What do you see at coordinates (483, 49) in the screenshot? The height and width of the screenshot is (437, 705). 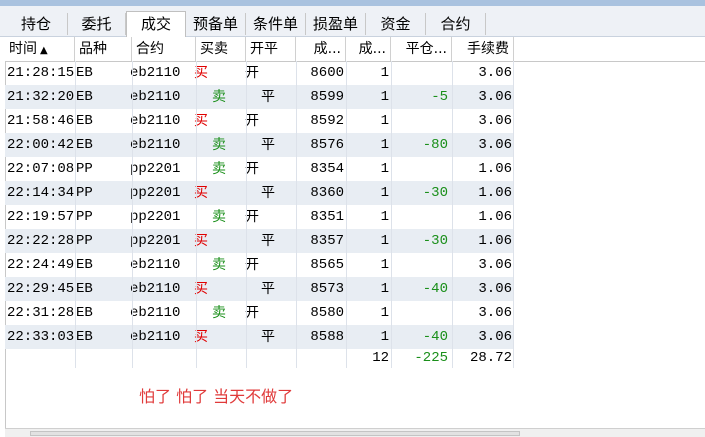 I see `col-header-fee: 手续费` at bounding box center [483, 49].